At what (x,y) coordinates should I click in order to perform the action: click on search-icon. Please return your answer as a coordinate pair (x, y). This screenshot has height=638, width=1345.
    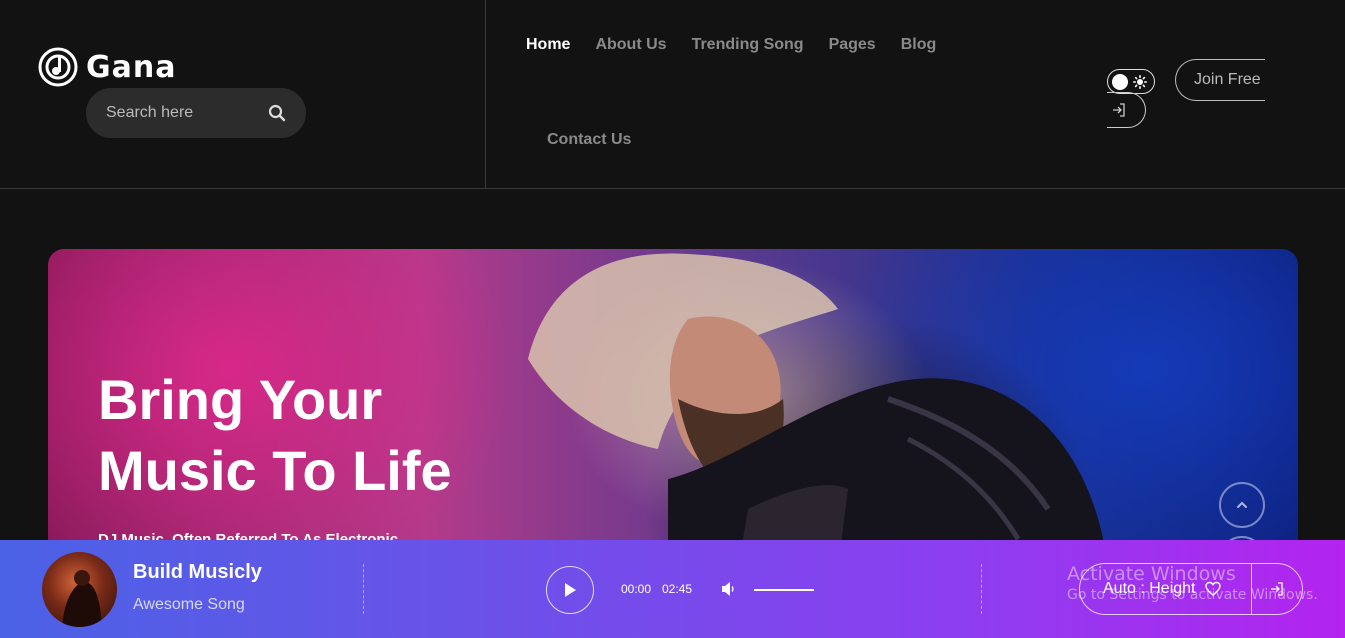
    Looking at the image, I should click on (277, 113).